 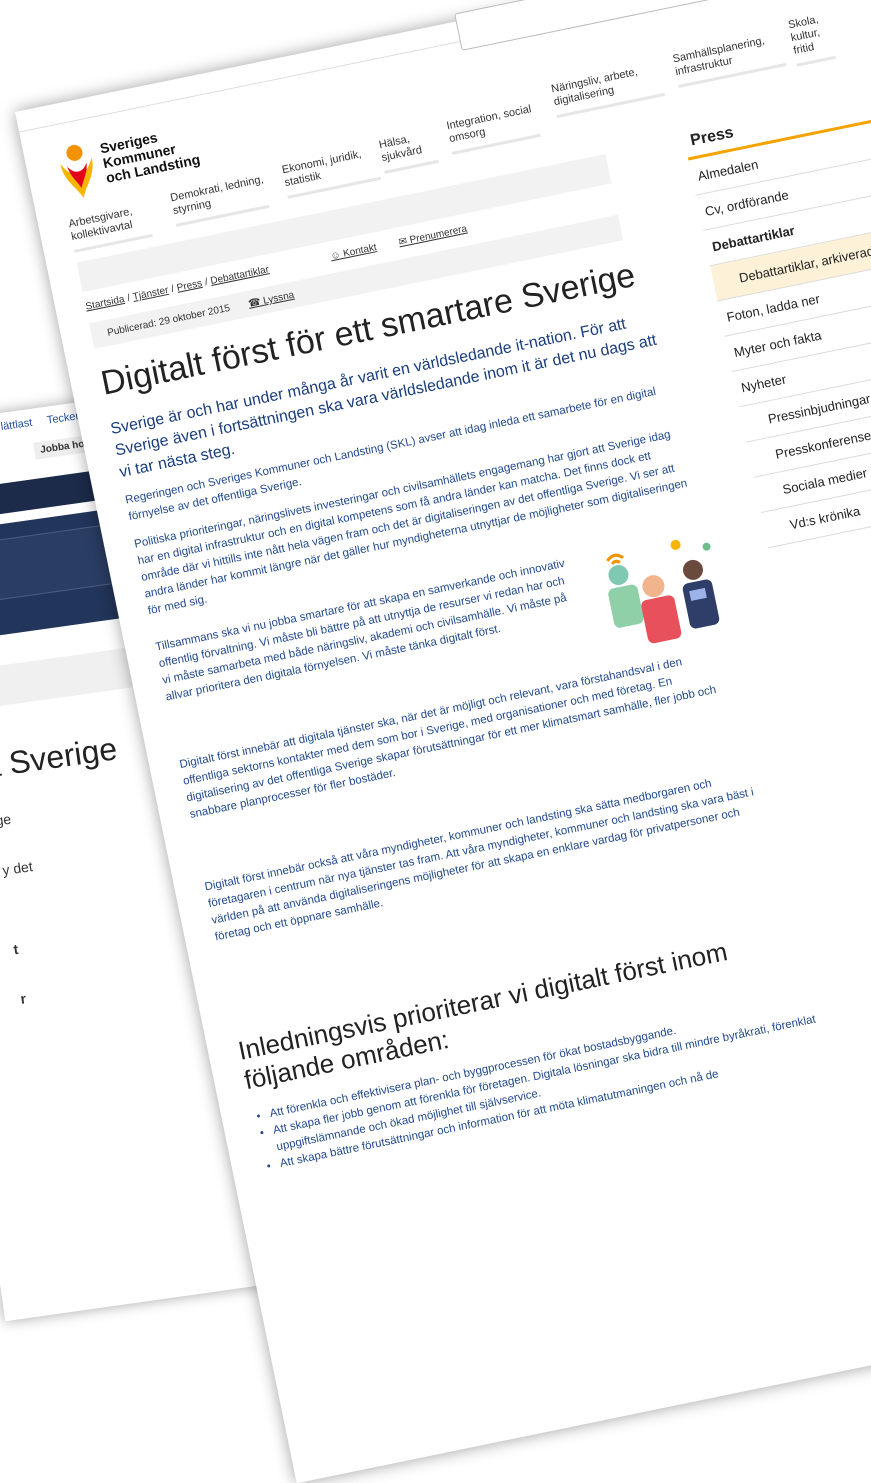 I want to click on nav-item-halsa: Hälsa, sjukvård, so click(x=408, y=150).